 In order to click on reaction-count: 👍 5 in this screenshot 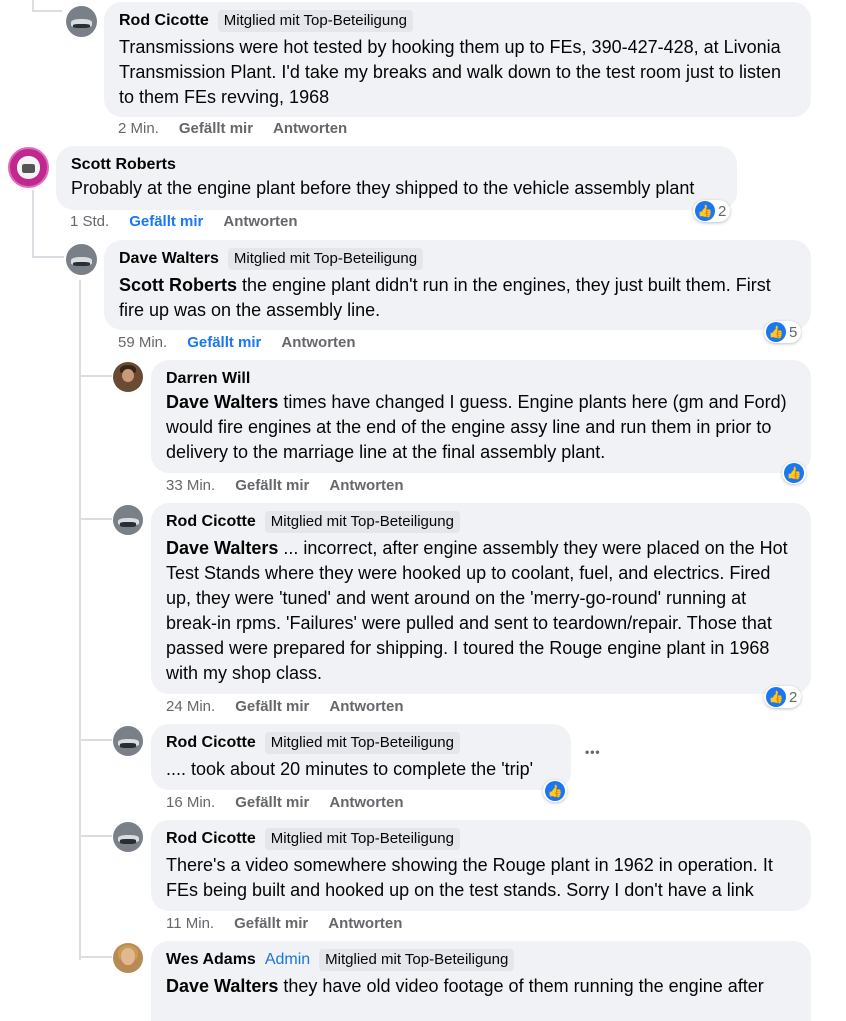, I will do `click(783, 332)`.